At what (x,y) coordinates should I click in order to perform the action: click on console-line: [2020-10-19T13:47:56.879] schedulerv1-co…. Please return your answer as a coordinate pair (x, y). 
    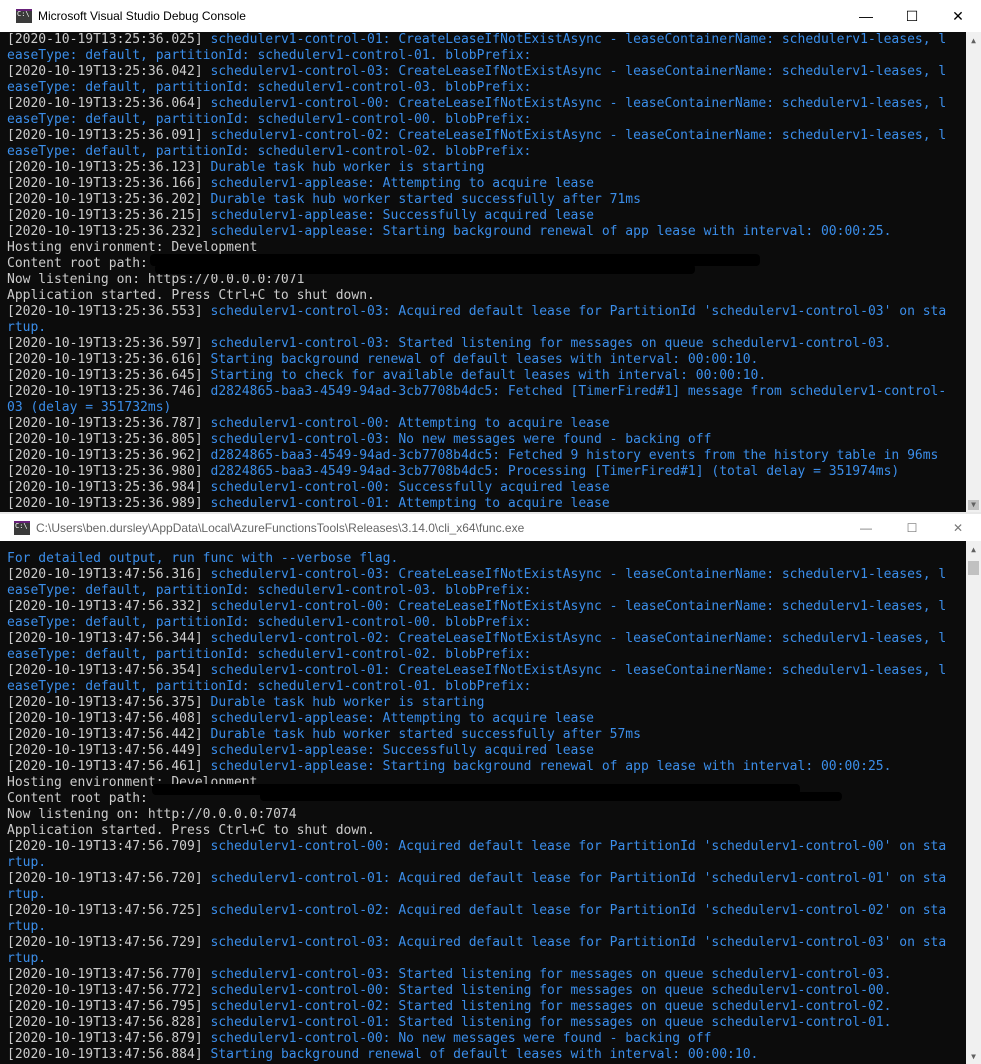
    Looking at the image, I should click on (486, 1039).